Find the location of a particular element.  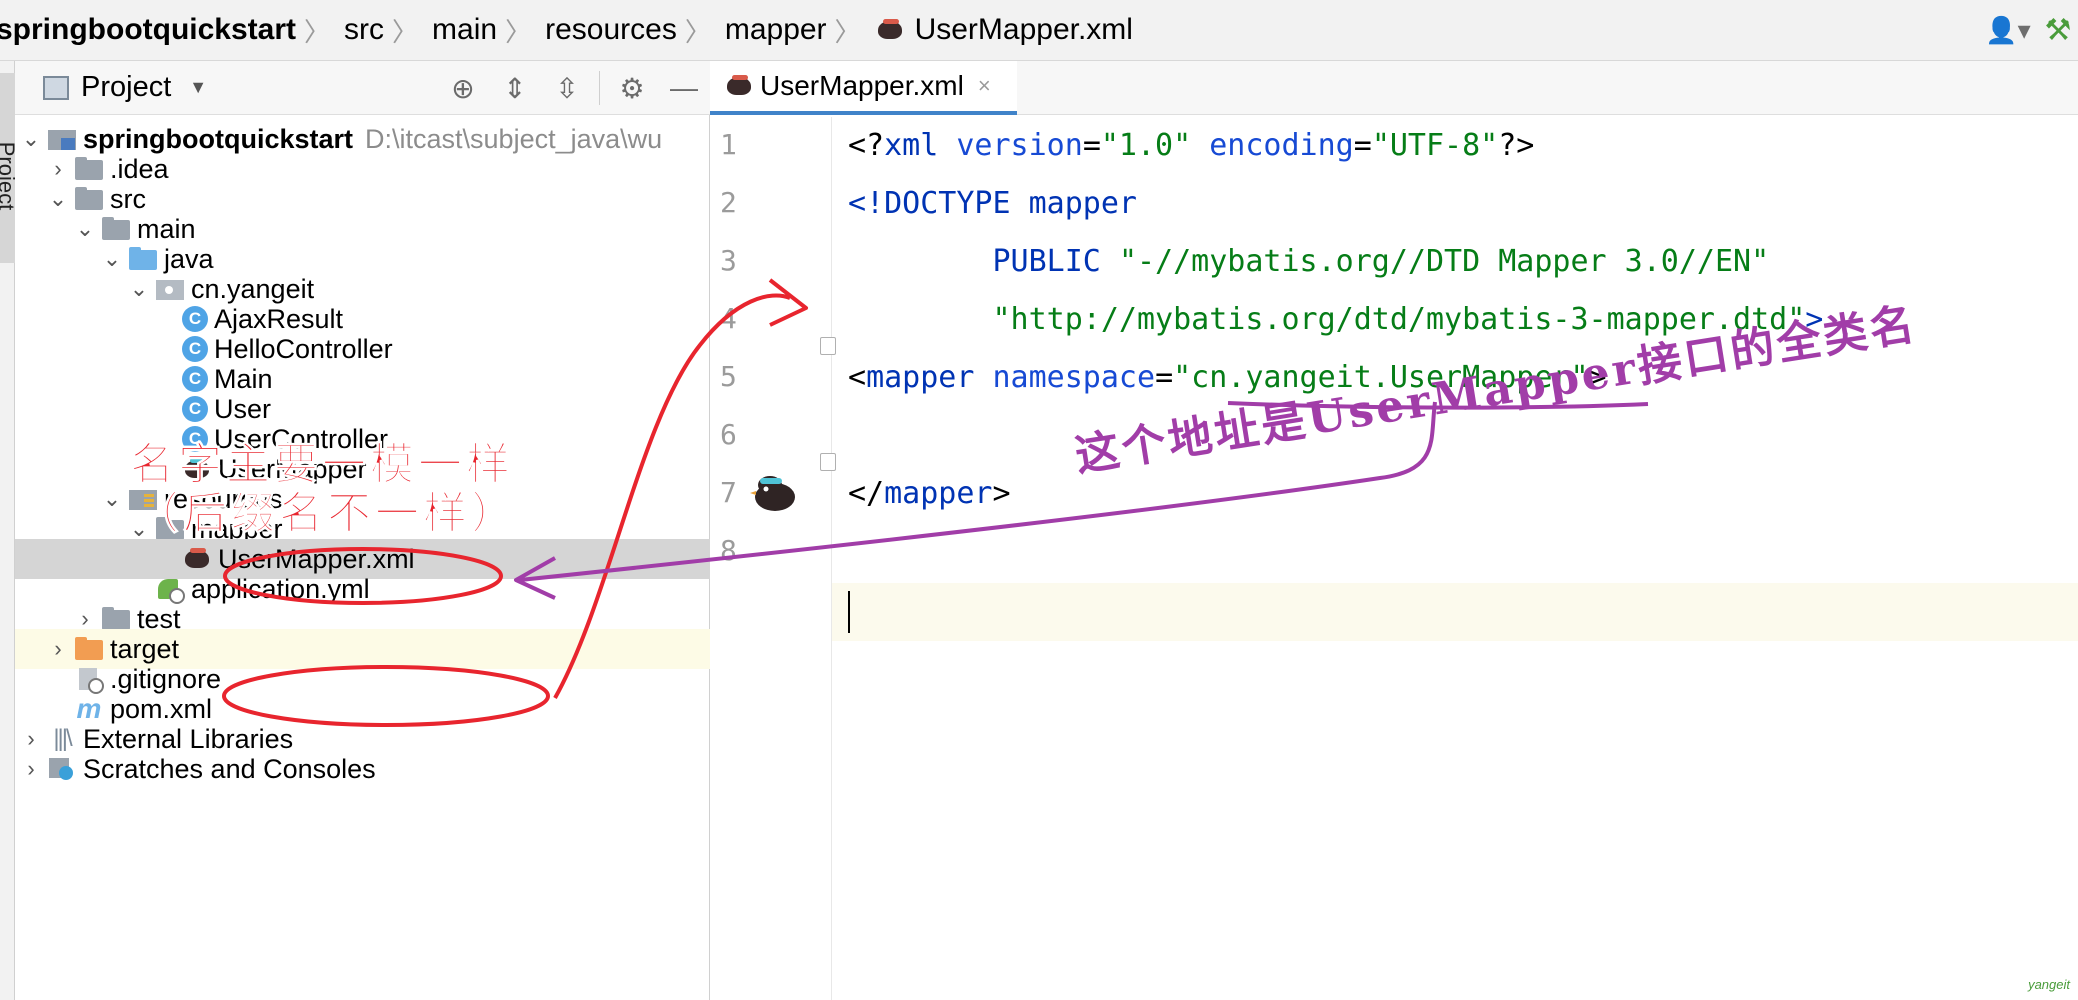

line-number: 4 is located at coordinates (728, 318).